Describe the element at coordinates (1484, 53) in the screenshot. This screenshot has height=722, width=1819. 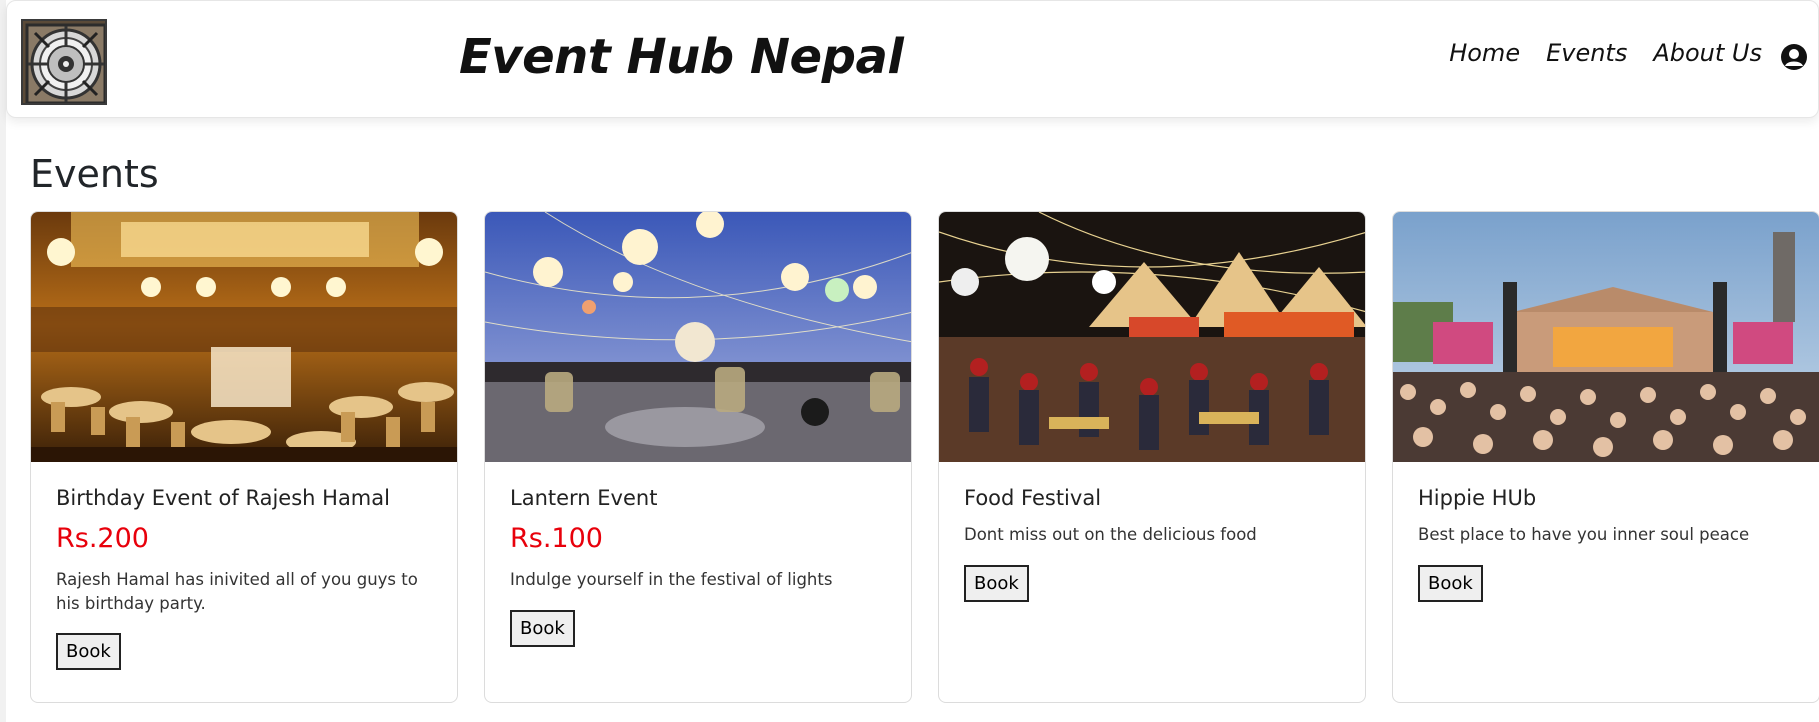
I see `nav-home: Home` at that location.